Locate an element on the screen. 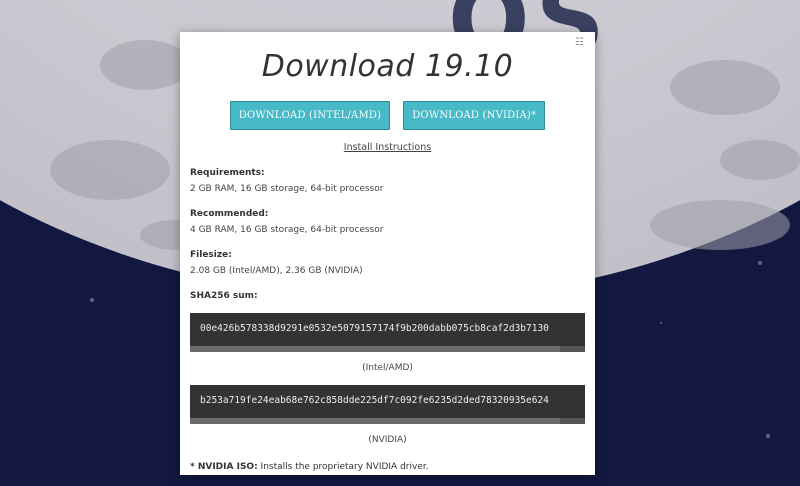 The image size is (800, 486). sha-nvidia-scrollbar is located at coordinates (387, 421).